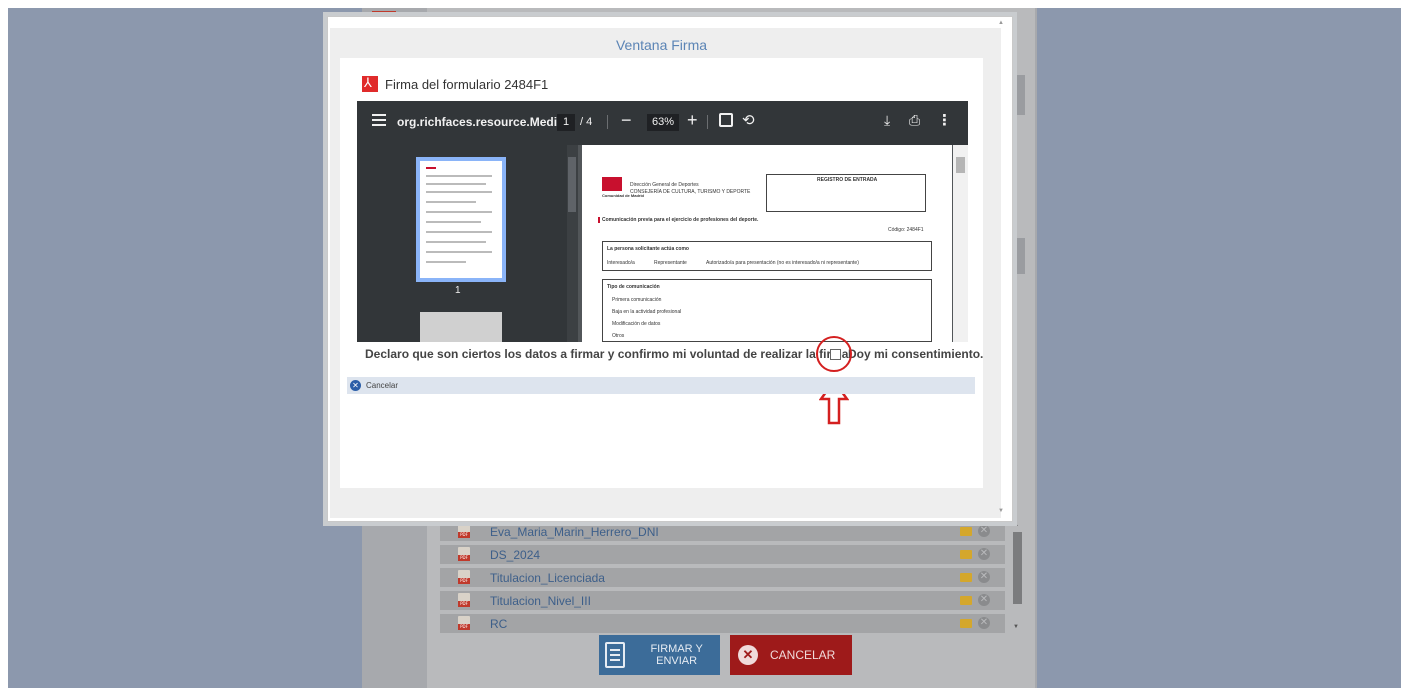 The width and height of the screenshot is (1411, 688). What do you see at coordinates (636, 324) in the screenshot?
I see `section-2-option: Modificación de datos` at bounding box center [636, 324].